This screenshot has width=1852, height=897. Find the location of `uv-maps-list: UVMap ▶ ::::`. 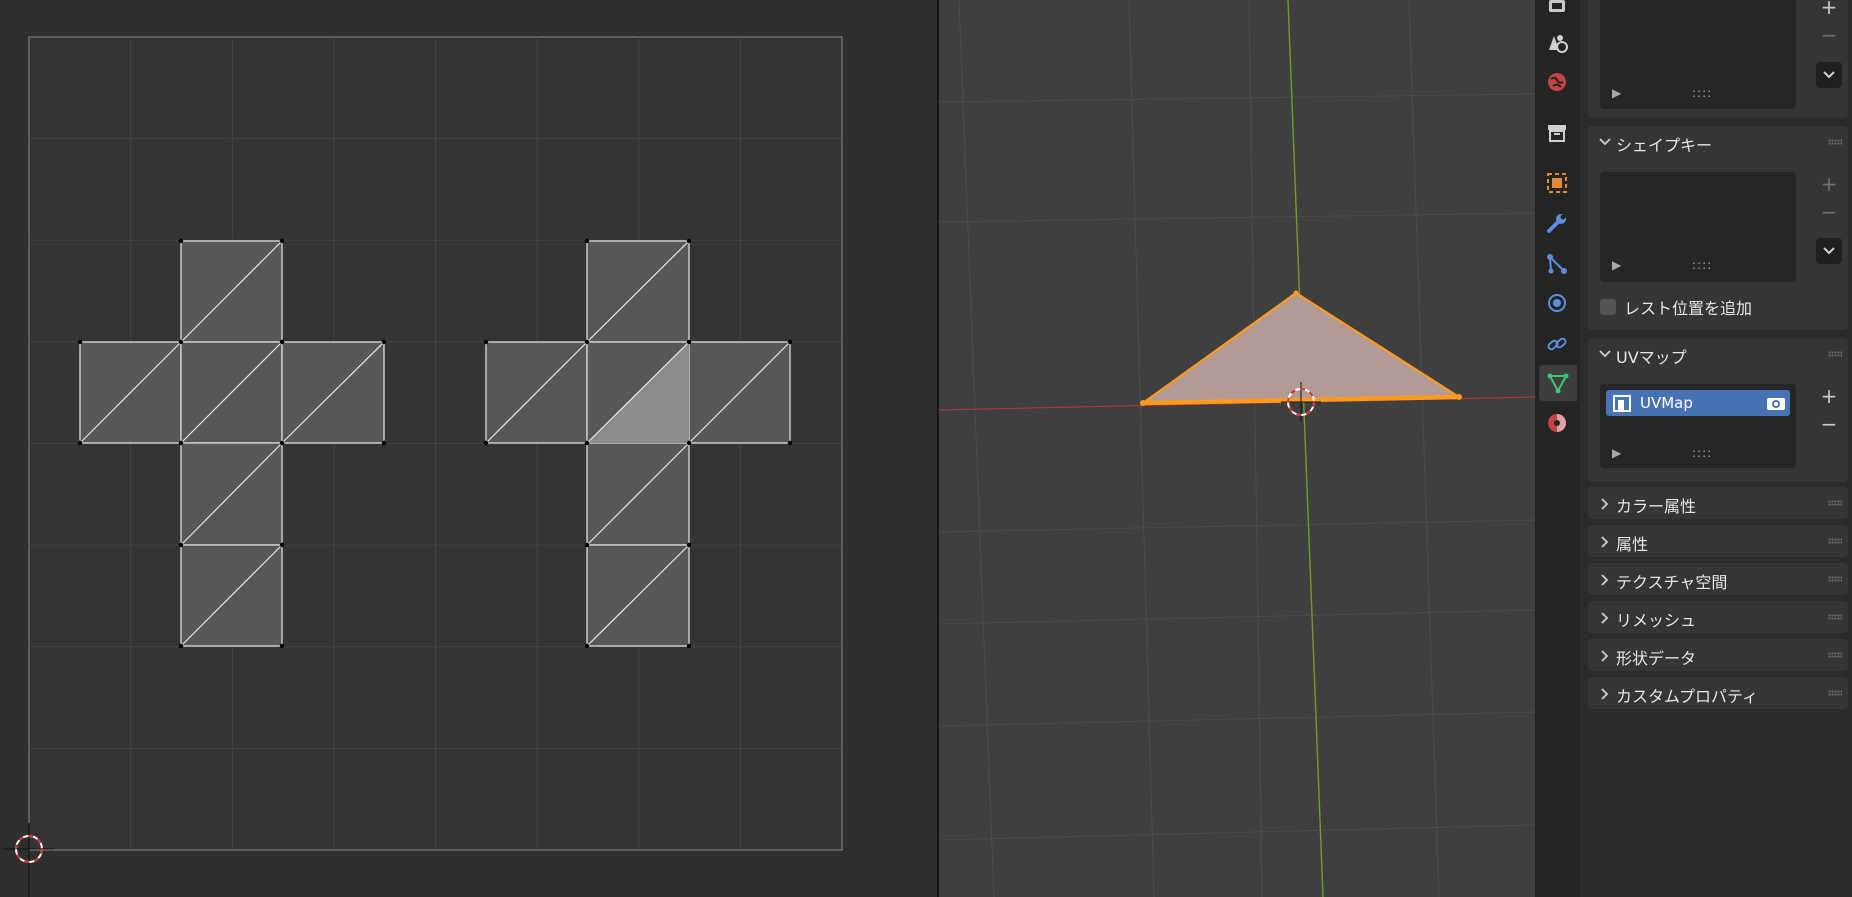

uv-maps-list: UVMap ▶ :::: is located at coordinates (1698, 426).